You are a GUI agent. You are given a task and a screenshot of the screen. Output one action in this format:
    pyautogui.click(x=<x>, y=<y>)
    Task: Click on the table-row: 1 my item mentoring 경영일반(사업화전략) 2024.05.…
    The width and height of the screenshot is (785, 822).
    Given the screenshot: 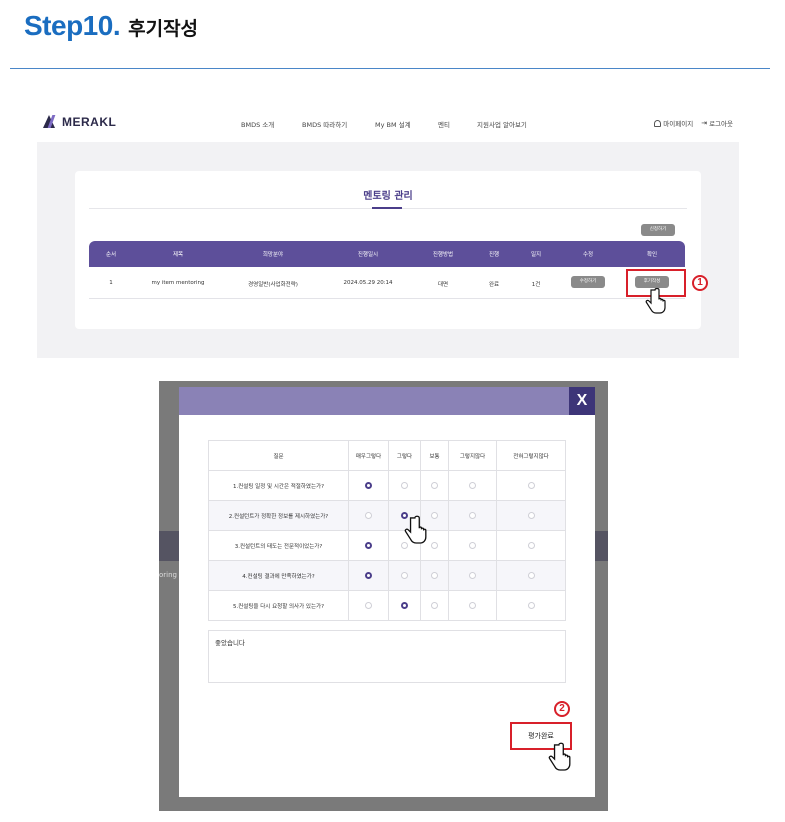 What is the action you would take?
    pyautogui.click(x=387, y=283)
    